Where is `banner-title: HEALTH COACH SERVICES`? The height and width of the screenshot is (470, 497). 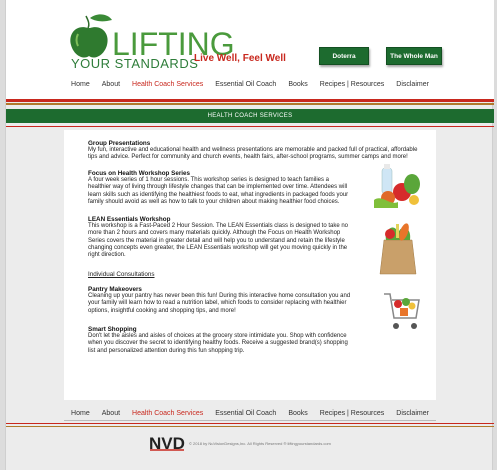 banner-title: HEALTH COACH SERVICES is located at coordinates (250, 116).